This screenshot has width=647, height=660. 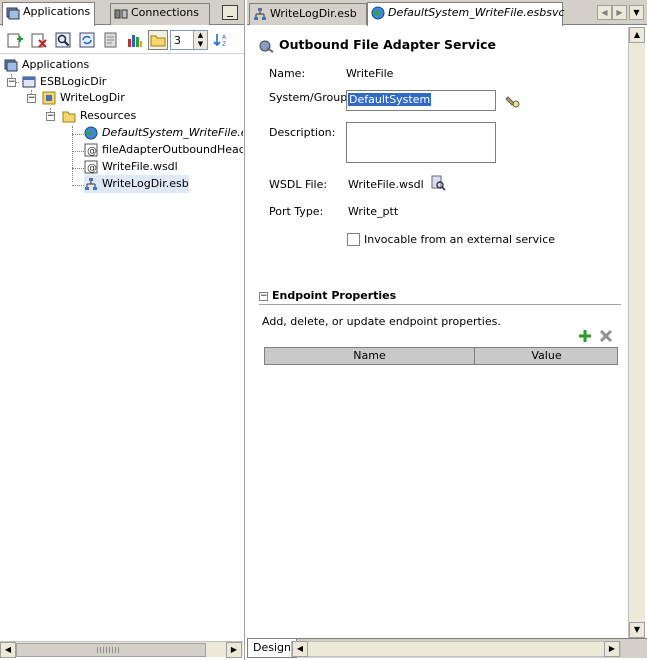 What do you see at coordinates (189, 40) in the screenshot?
I see `depth-spinner: 3 ▲ ▼` at bounding box center [189, 40].